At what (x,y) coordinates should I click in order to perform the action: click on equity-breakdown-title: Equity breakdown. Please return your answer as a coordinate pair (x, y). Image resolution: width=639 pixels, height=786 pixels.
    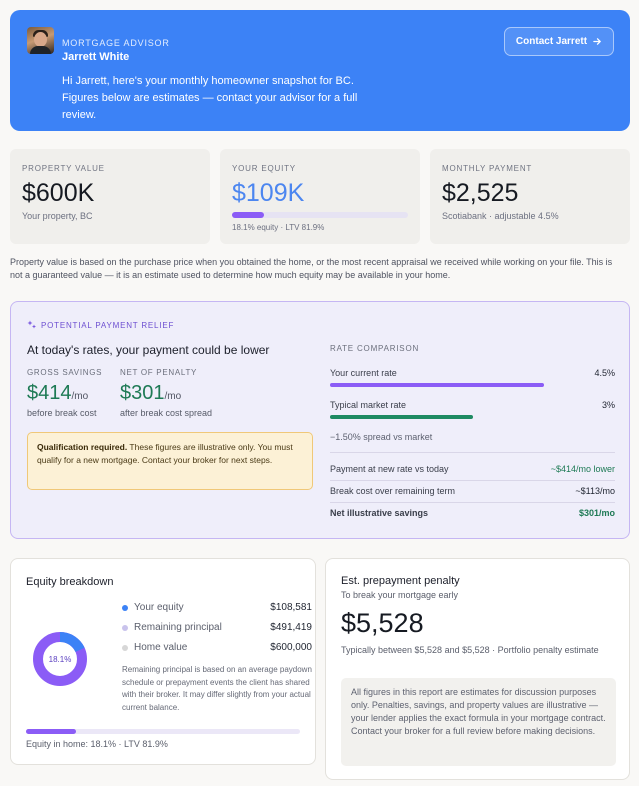
    Looking at the image, I should click on (70, 582).